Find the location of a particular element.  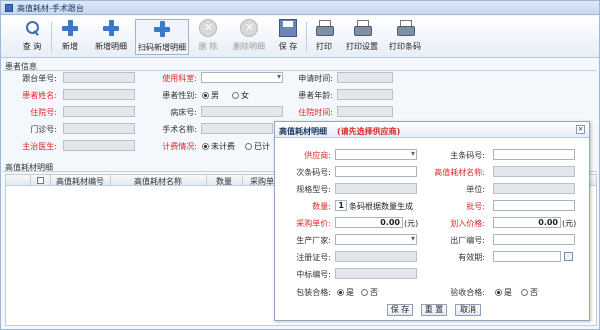

scan-add-detail-button: 扫码新增明细 is located at coordinates (162, 37).